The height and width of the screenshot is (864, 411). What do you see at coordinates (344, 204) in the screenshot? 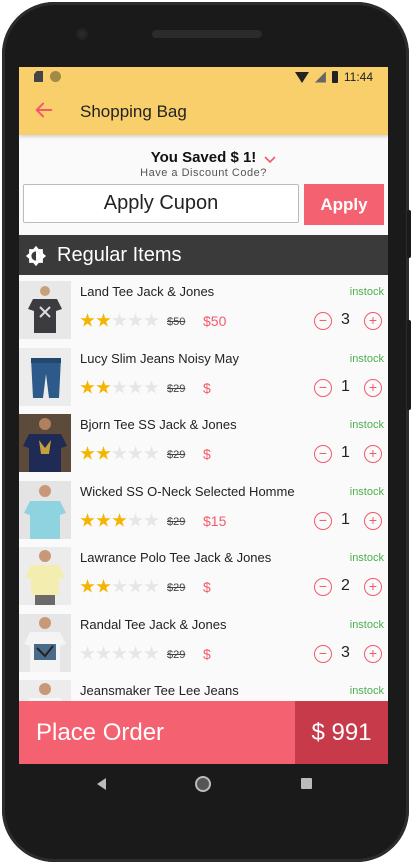
I see `apply-button: Apply` at bounding box center [344, 204].